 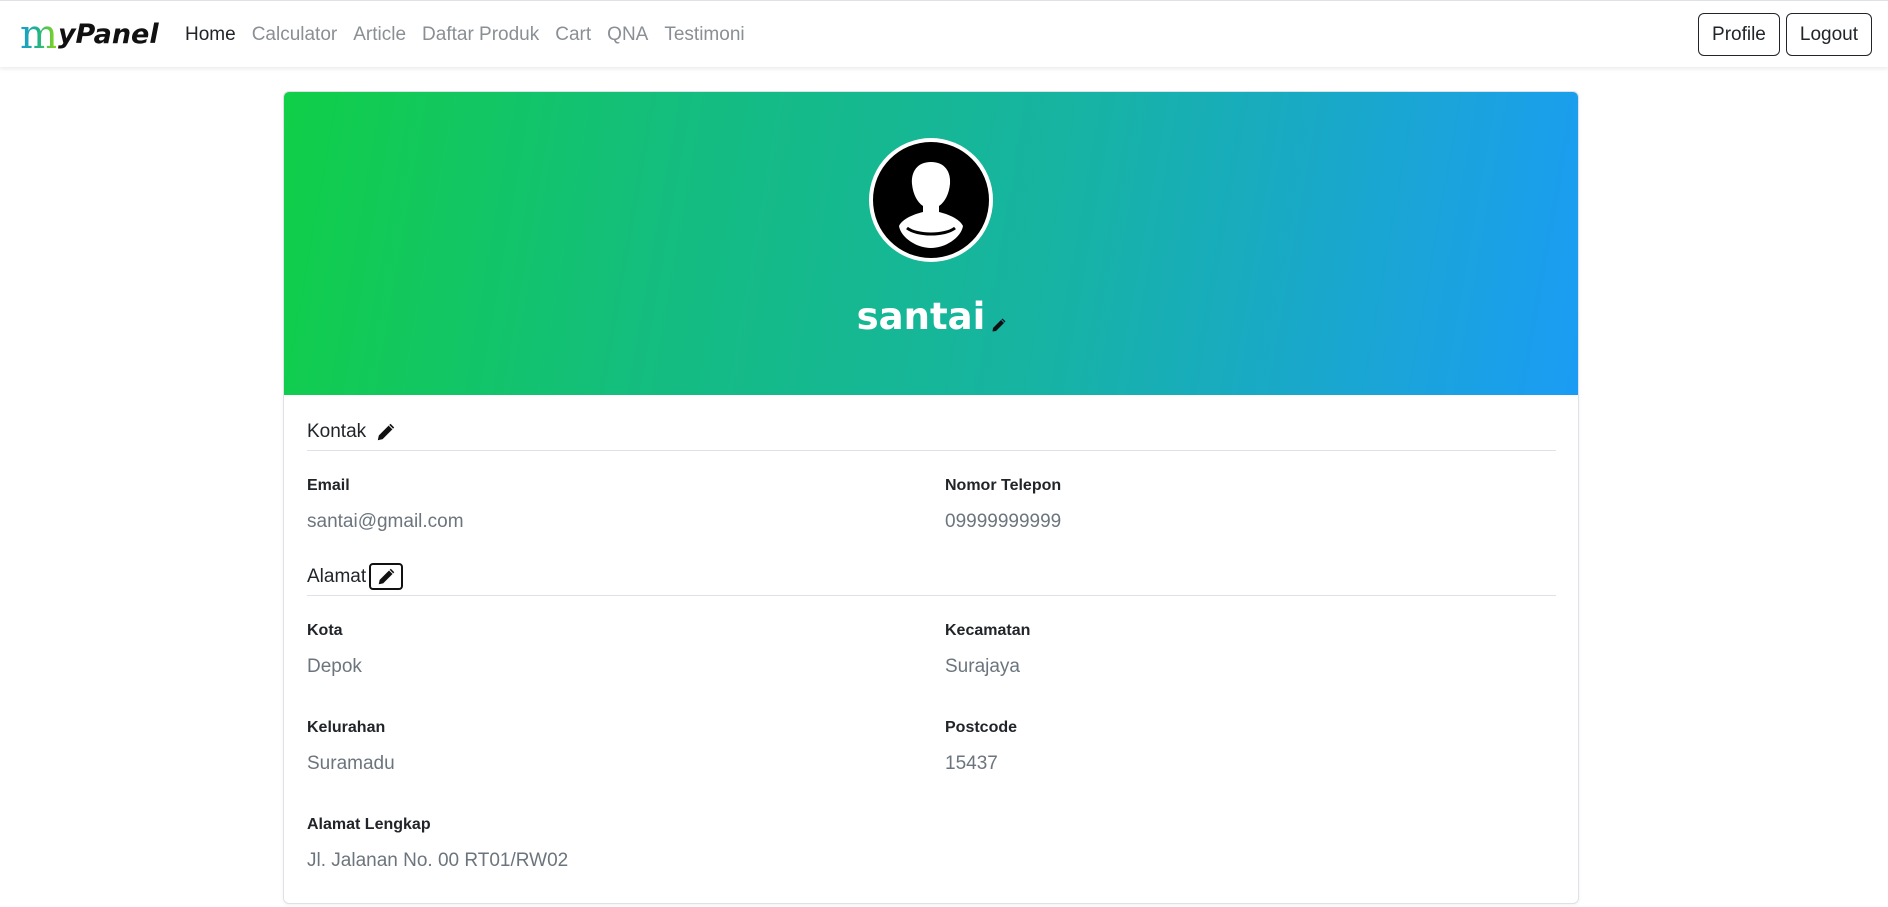 I want to click on logout-button: Logout, so click(x=1828, y=34).